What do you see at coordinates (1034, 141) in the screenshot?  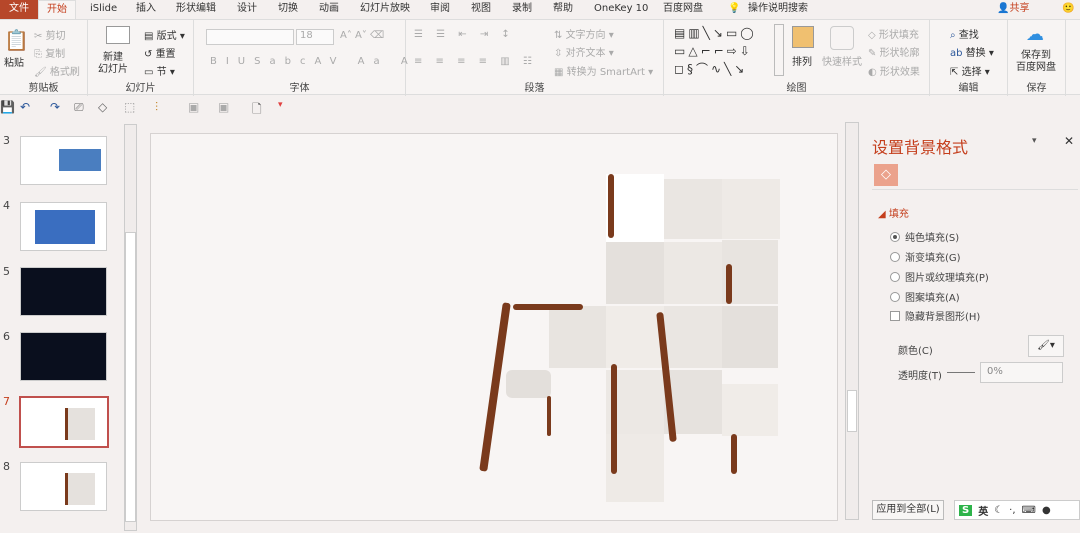 I see `pane-options-icon: ▾` at bounding box center [1034, 141].